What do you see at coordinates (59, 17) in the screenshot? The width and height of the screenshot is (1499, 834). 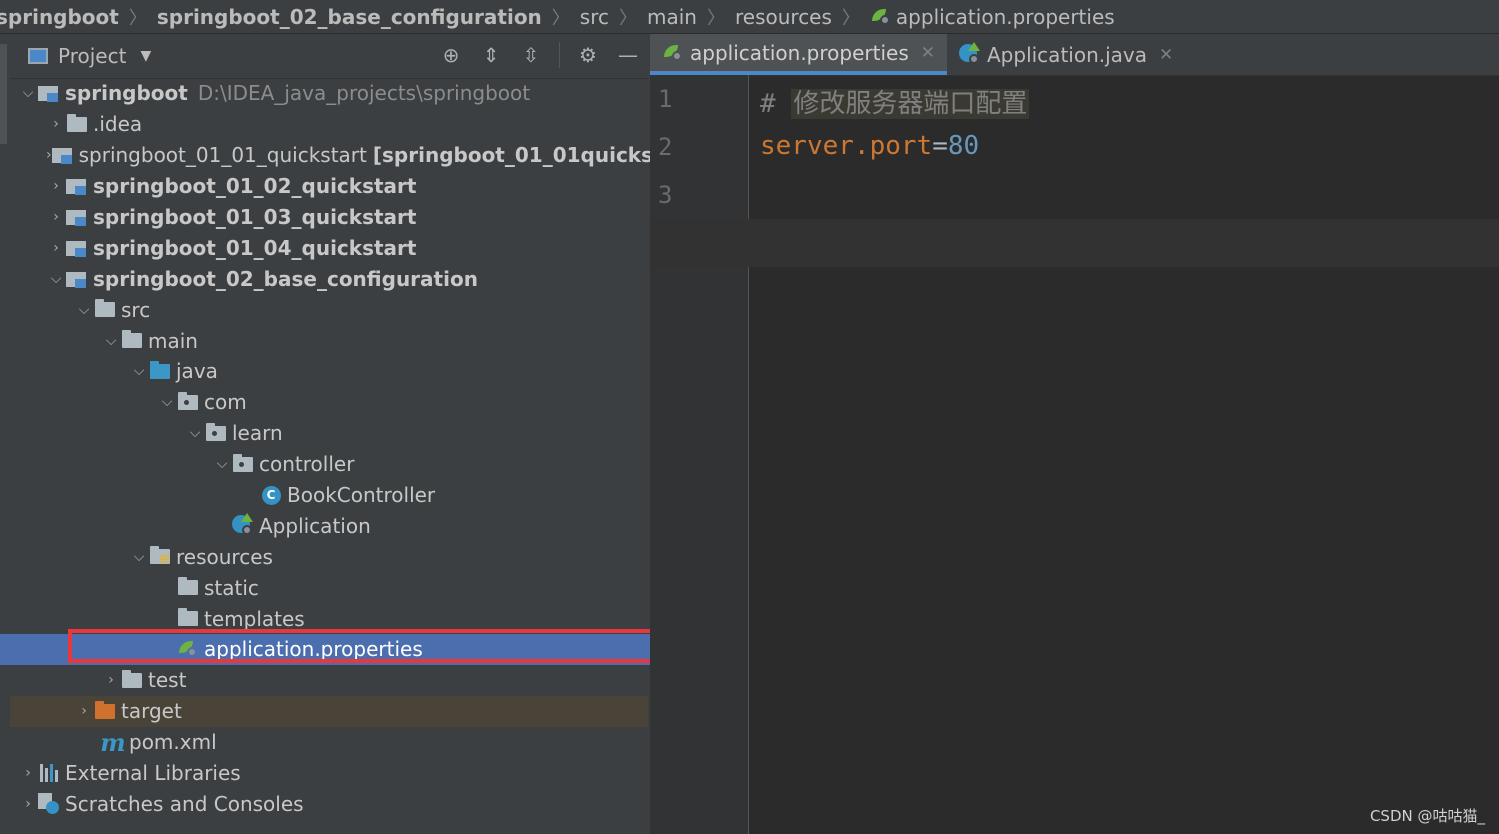 I see `breadcrumb-item-springboot: springboot` at bounding box center [59, 17].